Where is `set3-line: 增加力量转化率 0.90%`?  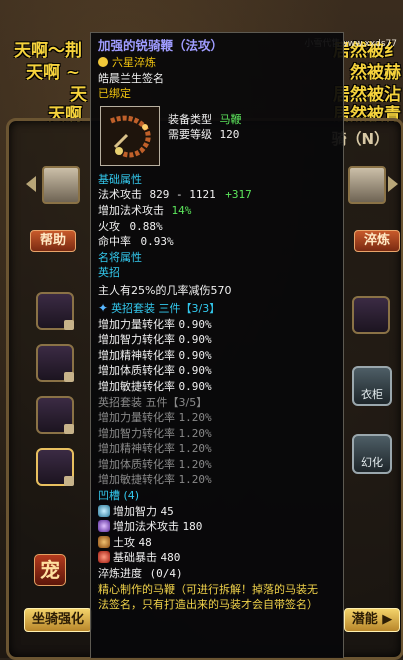 set3-line: 增加力量转化率 0.90% is located at coordinates (217, 325).